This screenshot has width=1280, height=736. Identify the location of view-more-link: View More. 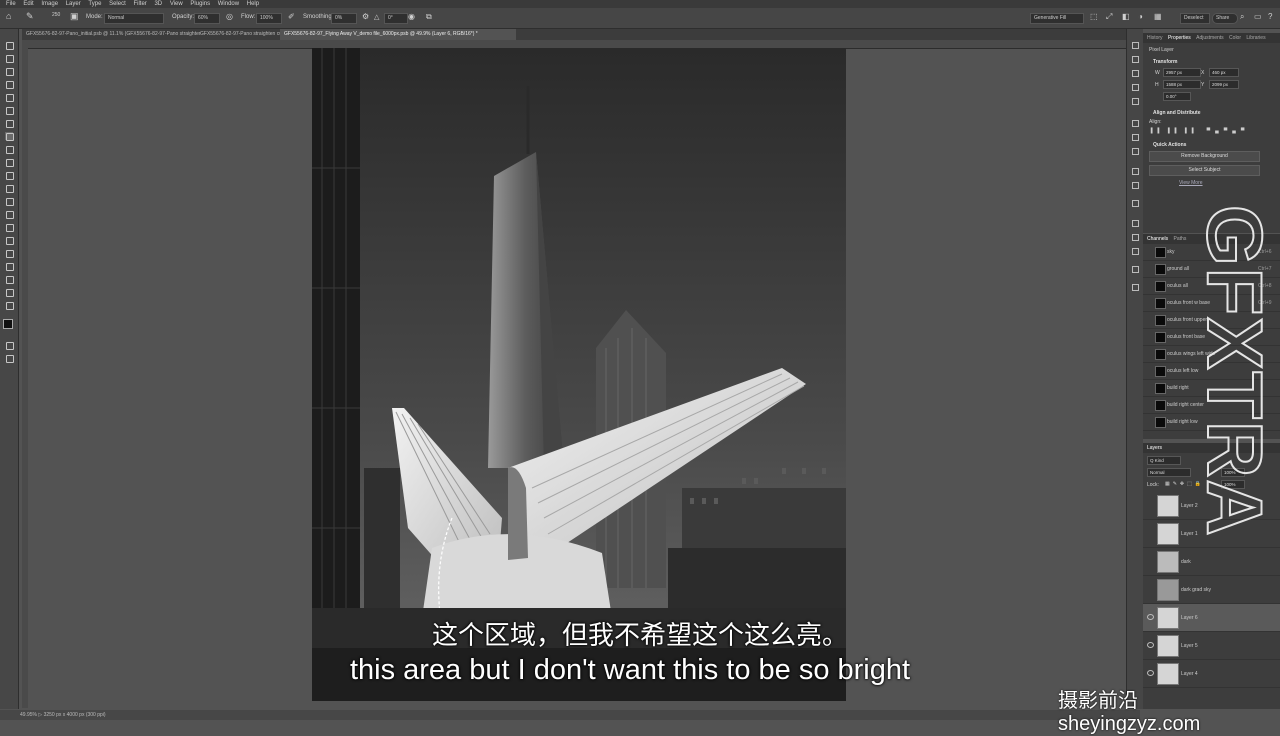
(1229, 183).